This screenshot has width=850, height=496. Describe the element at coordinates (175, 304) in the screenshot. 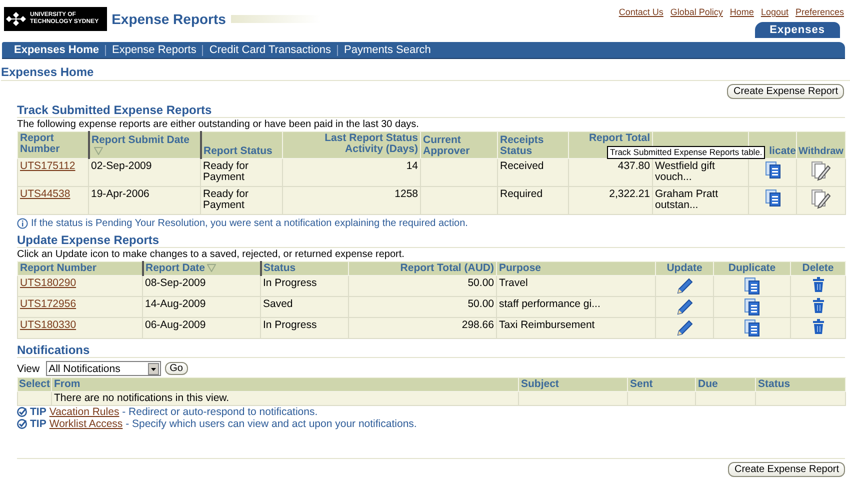

I see `table-cell: 14-Aug-2009` at that location.